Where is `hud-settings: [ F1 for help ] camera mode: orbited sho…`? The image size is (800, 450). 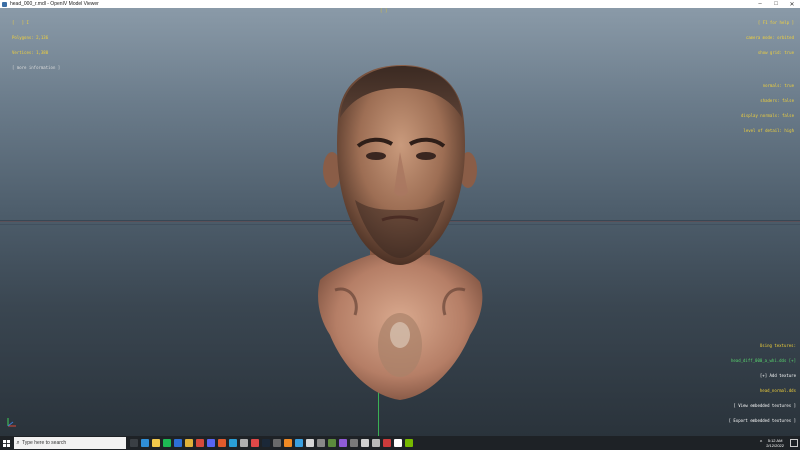
hud-settings: [ F1 for help ] camera mode: orbited sho… is located at coordinates (767, 76).